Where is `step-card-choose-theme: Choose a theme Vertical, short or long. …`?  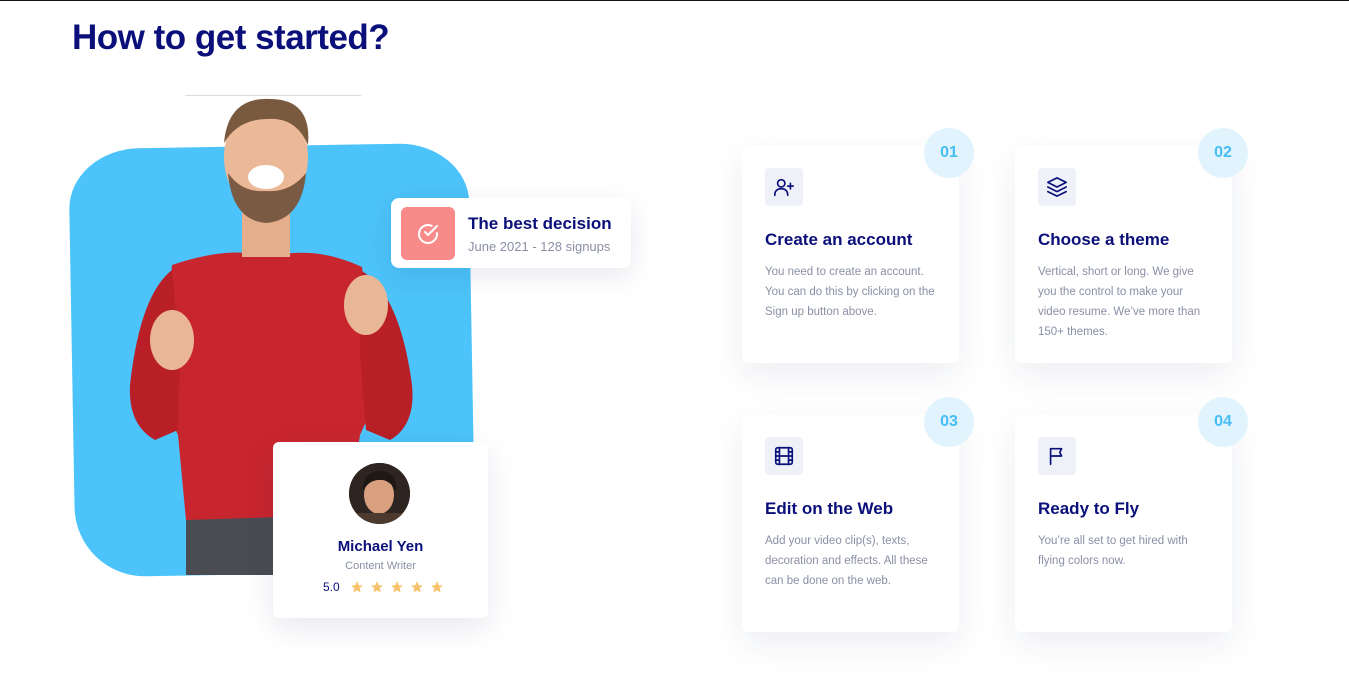
step-card-choose-theme: Choose a theme Vertical, short or long. … is located at coordinates (1123, 254).